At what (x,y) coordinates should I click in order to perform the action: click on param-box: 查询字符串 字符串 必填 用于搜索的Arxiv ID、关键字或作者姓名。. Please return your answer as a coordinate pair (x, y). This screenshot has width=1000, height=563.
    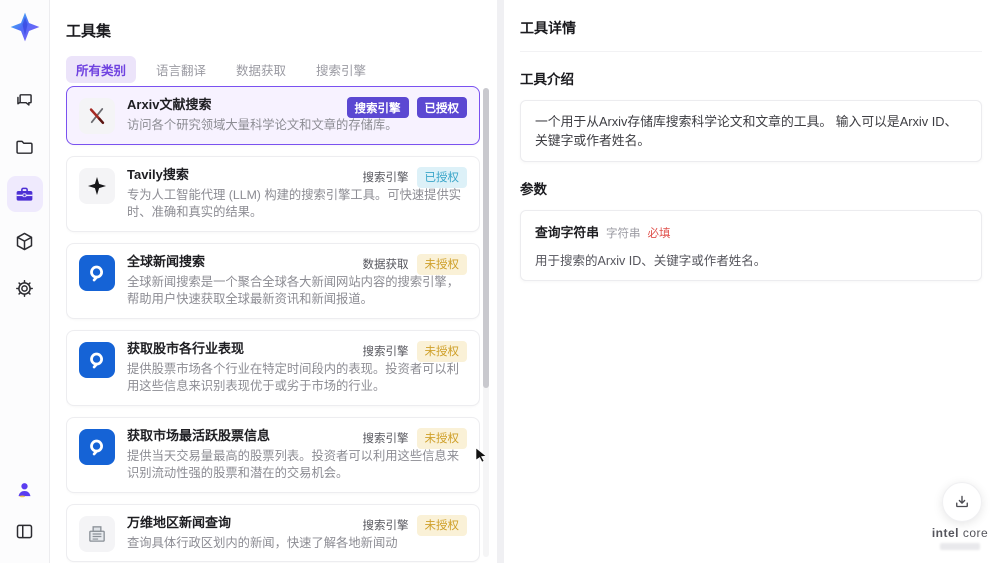
    Looking at the image, I should click on (751, 246).